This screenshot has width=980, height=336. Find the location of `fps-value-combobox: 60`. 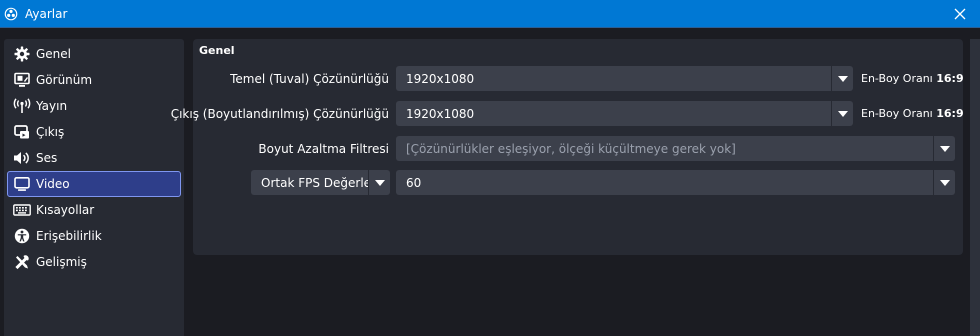

fps-value-combobox: 60 is located at coordinates (675, 182).